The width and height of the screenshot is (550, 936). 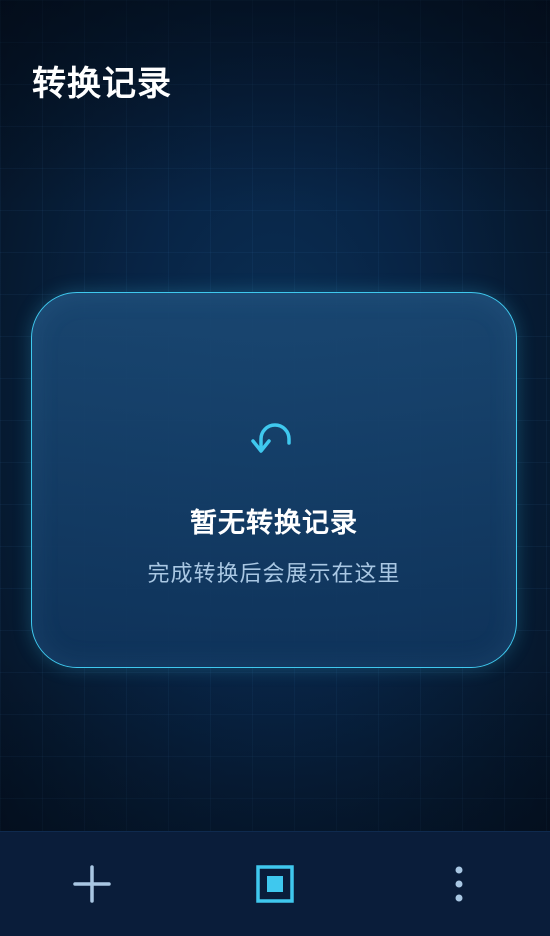 I want to click on more-options-button, so click(x=459, y=884).